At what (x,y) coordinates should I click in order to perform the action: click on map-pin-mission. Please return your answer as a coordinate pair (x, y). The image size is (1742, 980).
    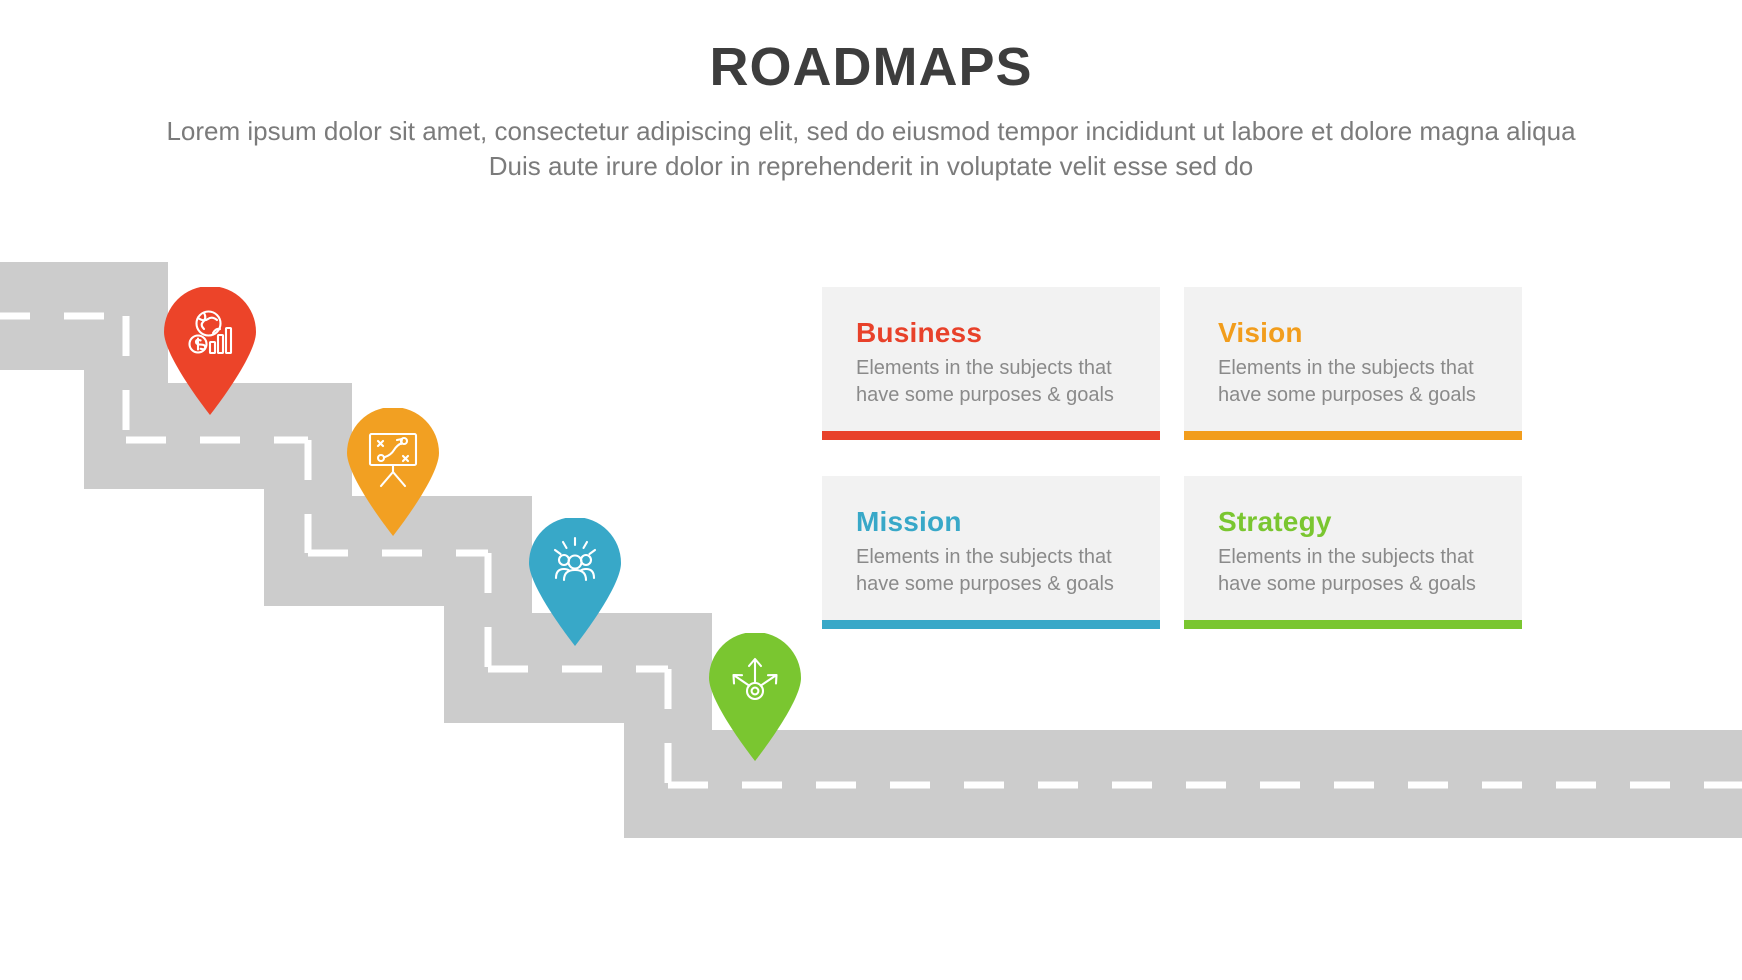
    Looking at the image, I should click on (575, 583).